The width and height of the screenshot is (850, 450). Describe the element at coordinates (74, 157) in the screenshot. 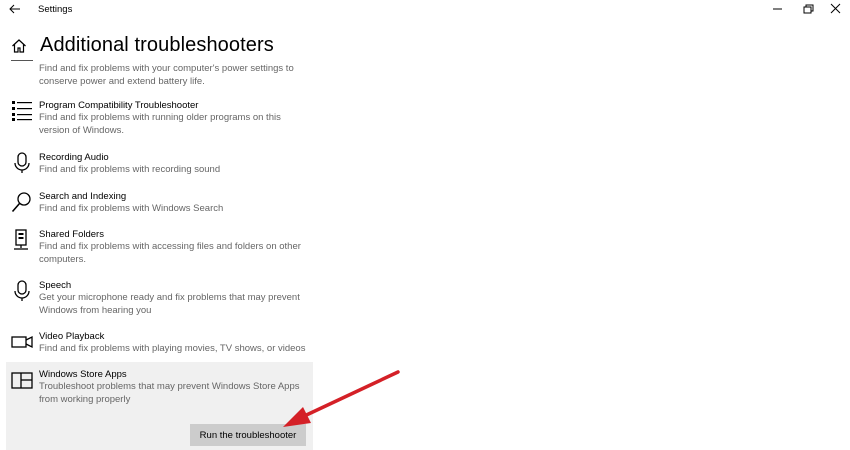

I see `item-name: Recording Audio` at that location.